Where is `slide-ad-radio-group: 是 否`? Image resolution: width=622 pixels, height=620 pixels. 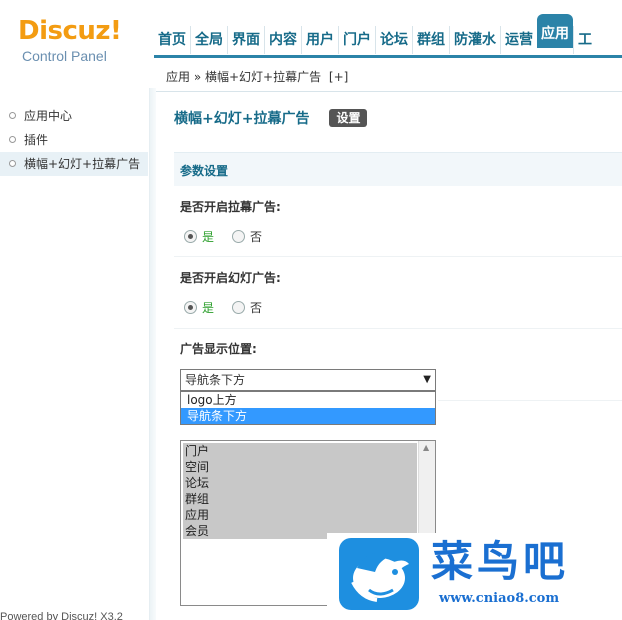 slide-ad-radio-group: 是 否 is located at coordinates (223, 307).